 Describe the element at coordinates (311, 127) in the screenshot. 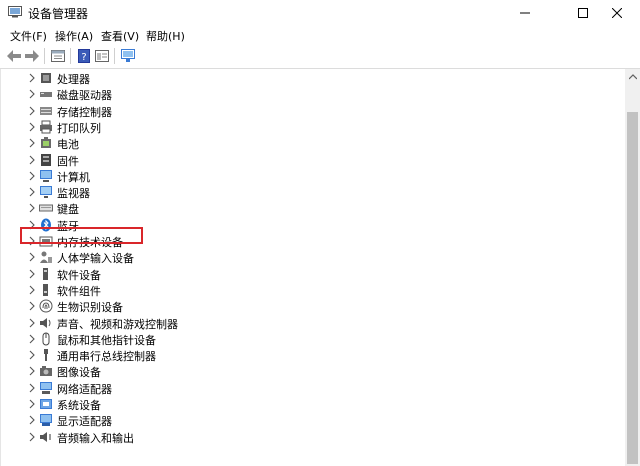

I see `tree-item: 打印队列` at that location.